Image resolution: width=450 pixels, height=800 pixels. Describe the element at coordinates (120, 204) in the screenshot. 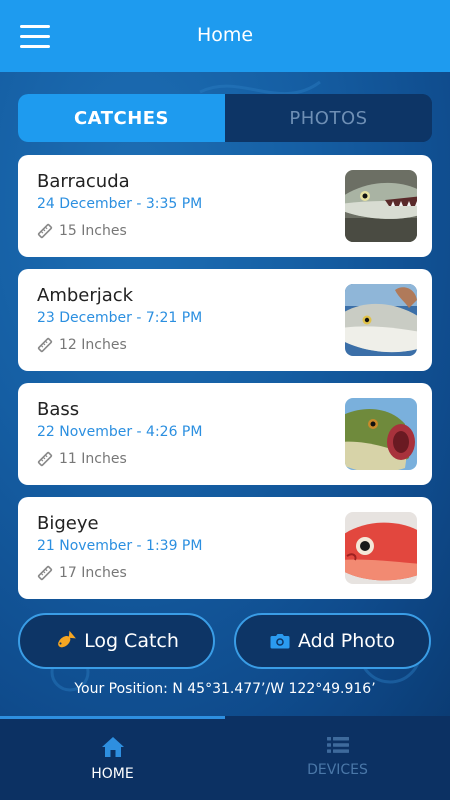

I see `catch-date: 24 December - 3:35 PM` at that location.